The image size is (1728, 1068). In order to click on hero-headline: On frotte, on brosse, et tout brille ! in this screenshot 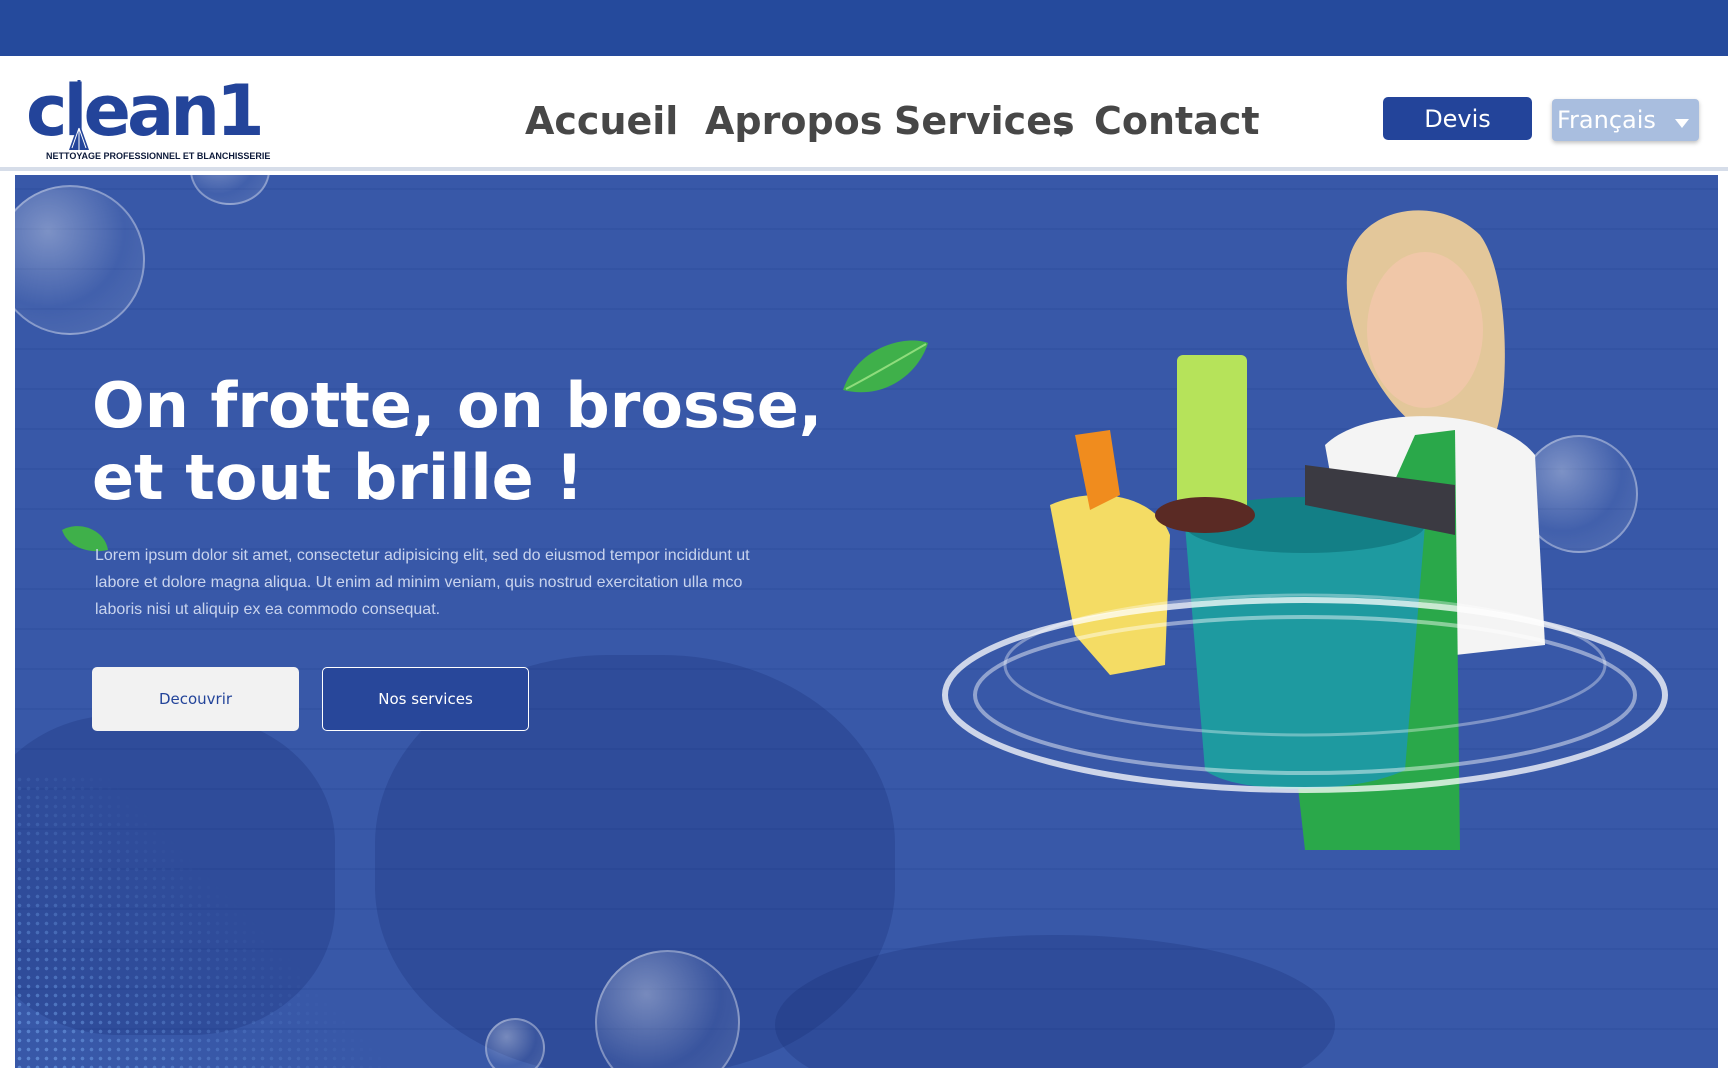, I will do `click(457, 441)`.